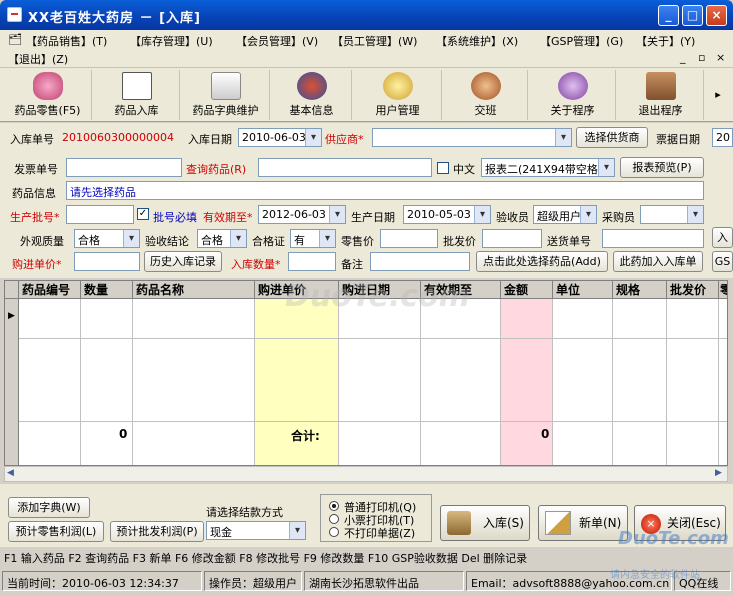 The width and height of the screenshot is (733, 596). Describe the element at coordinates (302, 214) in the screenshot. I see `expiry-picker: 2012-06-03` at that location.